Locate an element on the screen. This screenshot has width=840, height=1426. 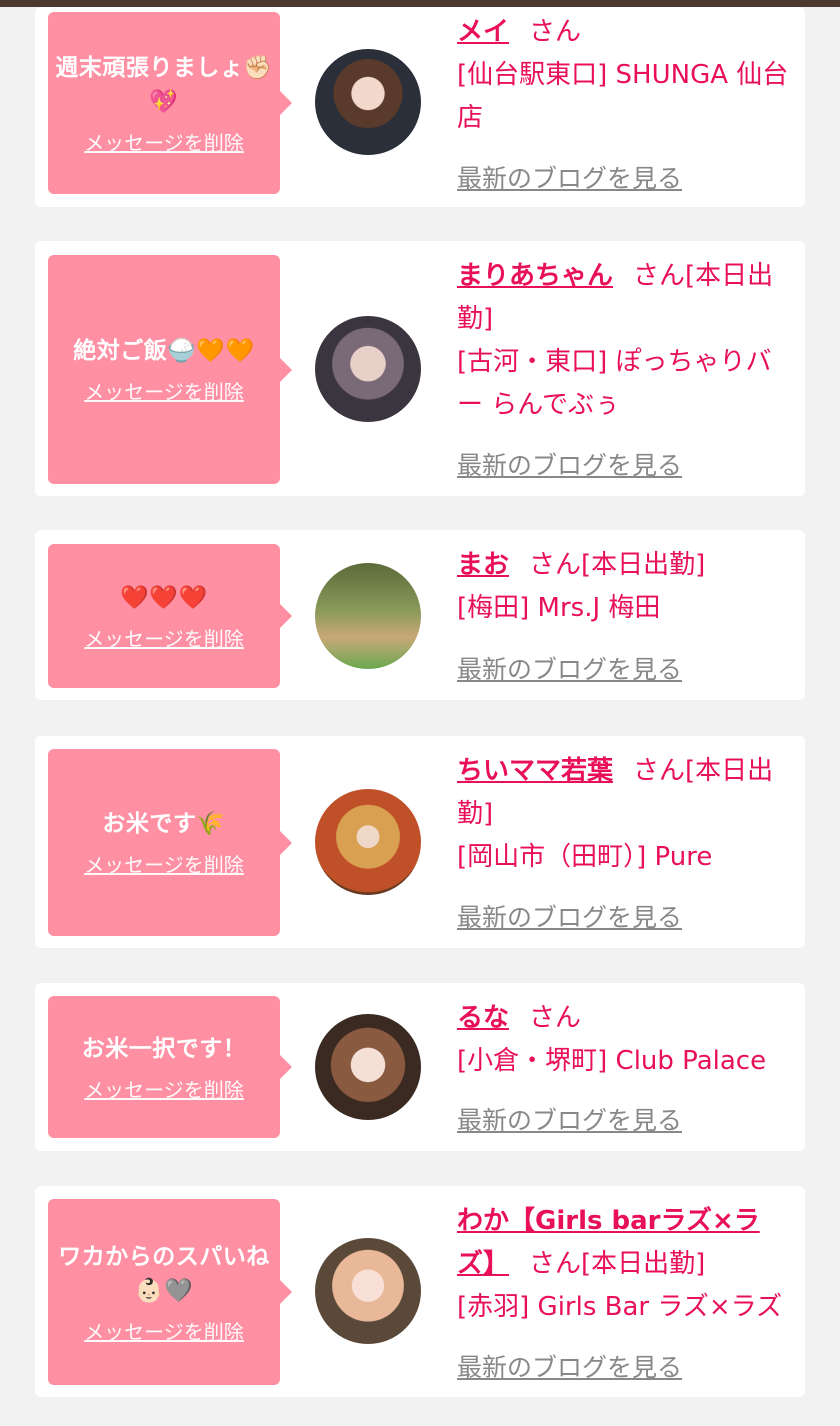
cast-info: まりあちゃん さん[本日出勤] [古河・東口] ぽっちゃりバー らんでぶぅ is located at coordinates (624, 341).